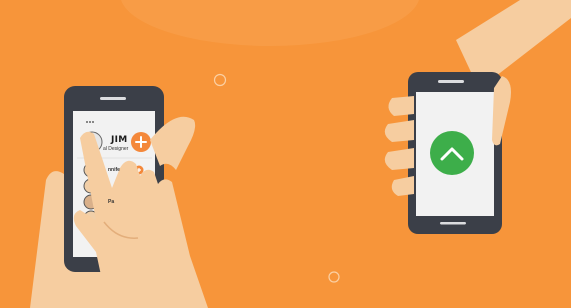 The height and width of the screenshot is (308, 571). What do you see at coordinates (116, 149) in the screenshot?
I see `profile-role: al Designer` at bounding box center [116, 149].